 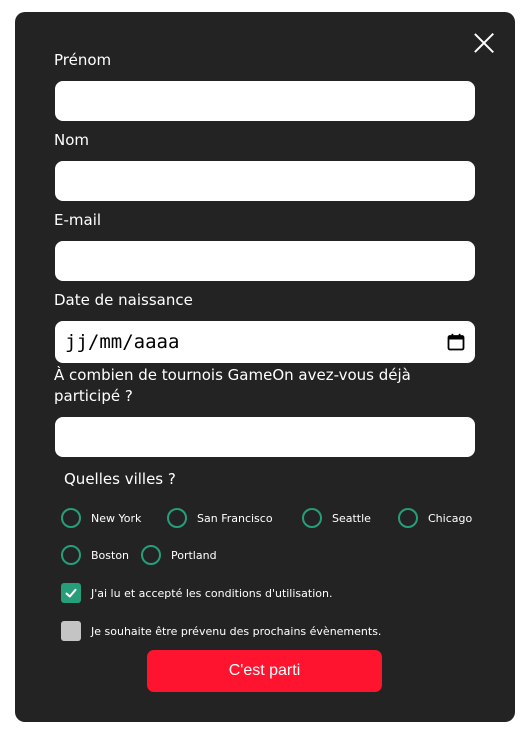 What do you see at coordinates (265, 261) in the screenshot?
I see `email-input` at bounding box center [265, 261].